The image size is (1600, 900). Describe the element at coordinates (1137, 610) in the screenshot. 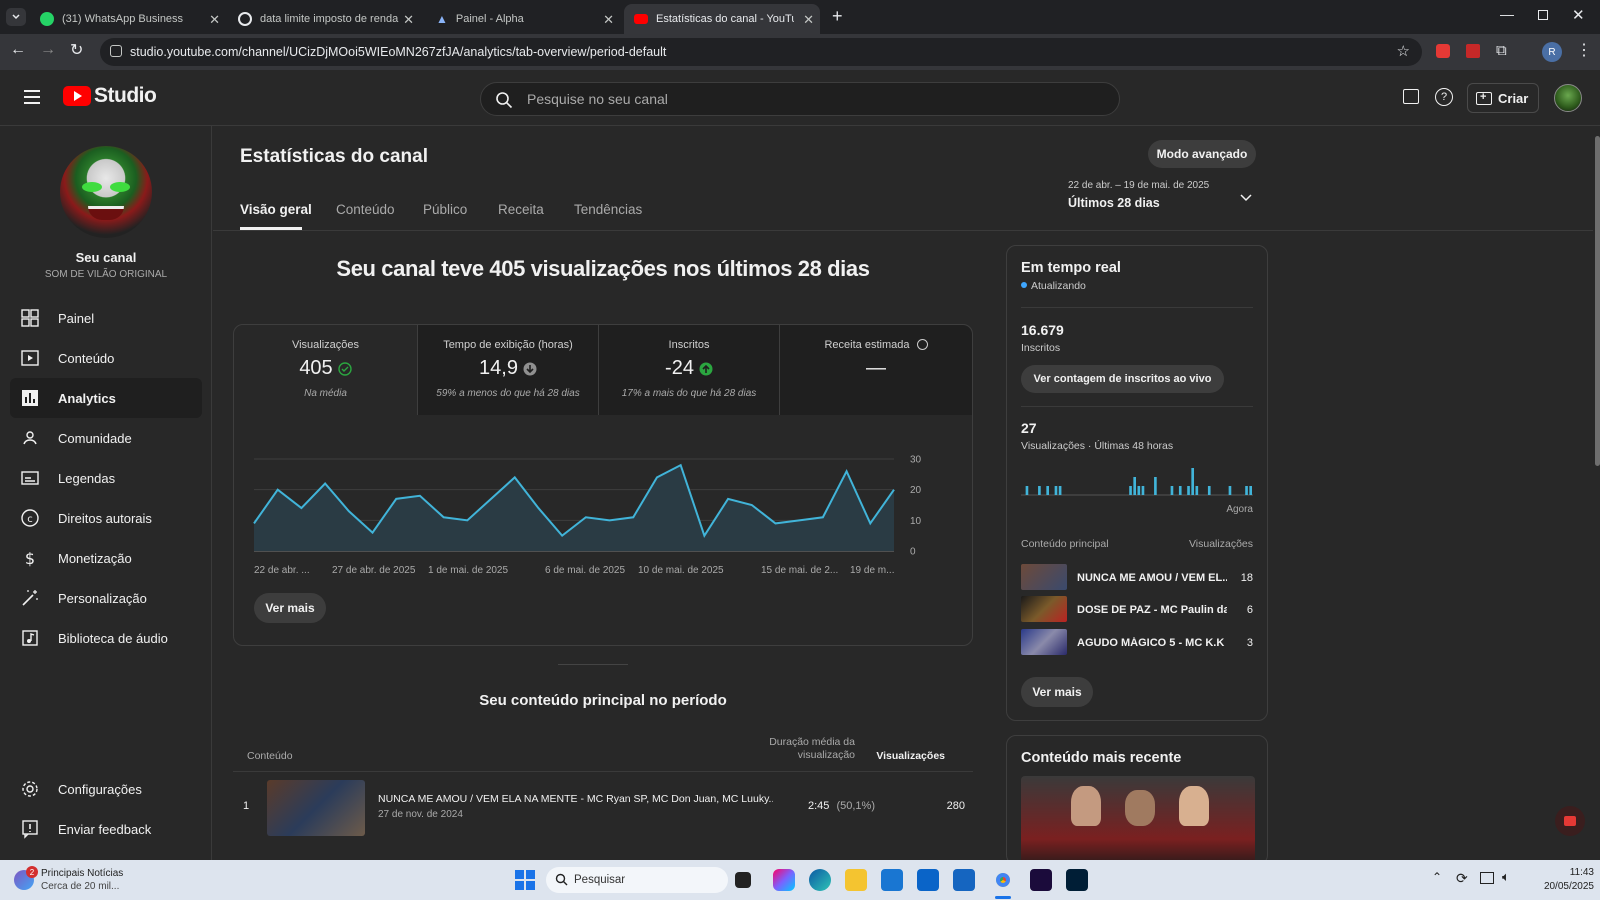

I see `realtime-content-item: DOSE DE PAZ - MC Paulin da ... 6` at that location.